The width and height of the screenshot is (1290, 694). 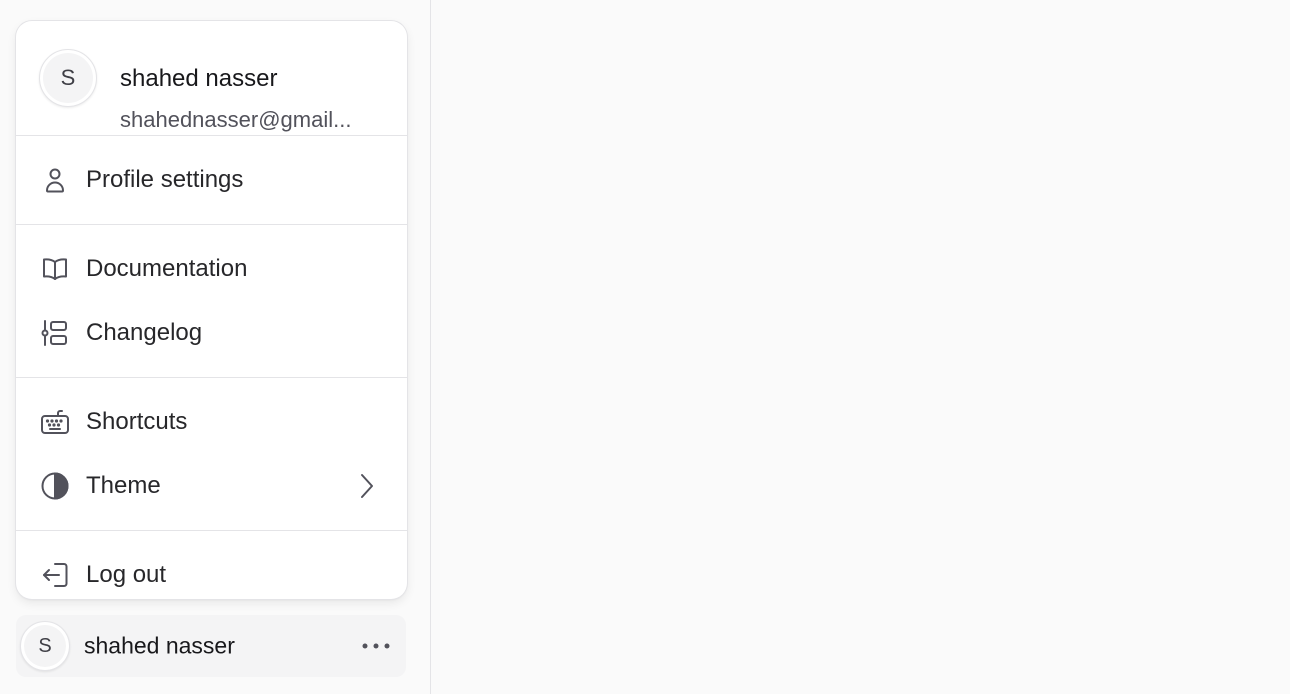 I want to click on timeline-icon, so click(x=55, y=333).